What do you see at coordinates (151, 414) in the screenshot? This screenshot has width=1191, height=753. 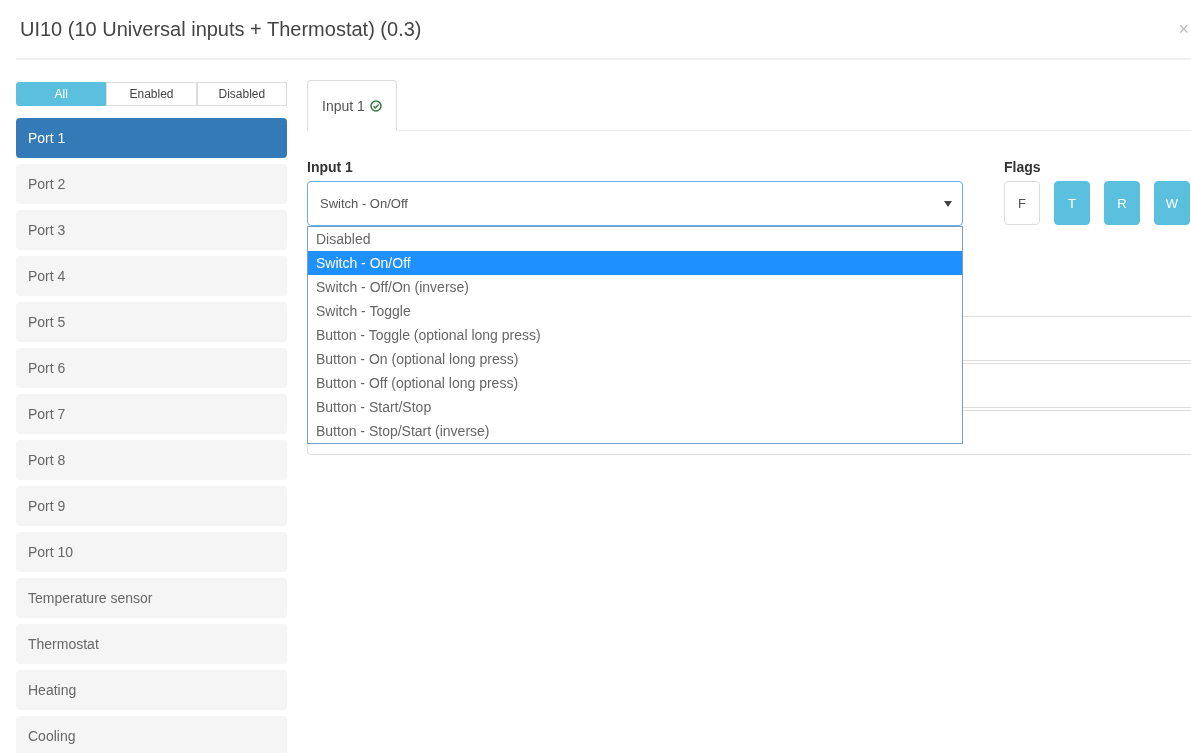 I see `port-item: Port 7` at bounding box center [151, 414].